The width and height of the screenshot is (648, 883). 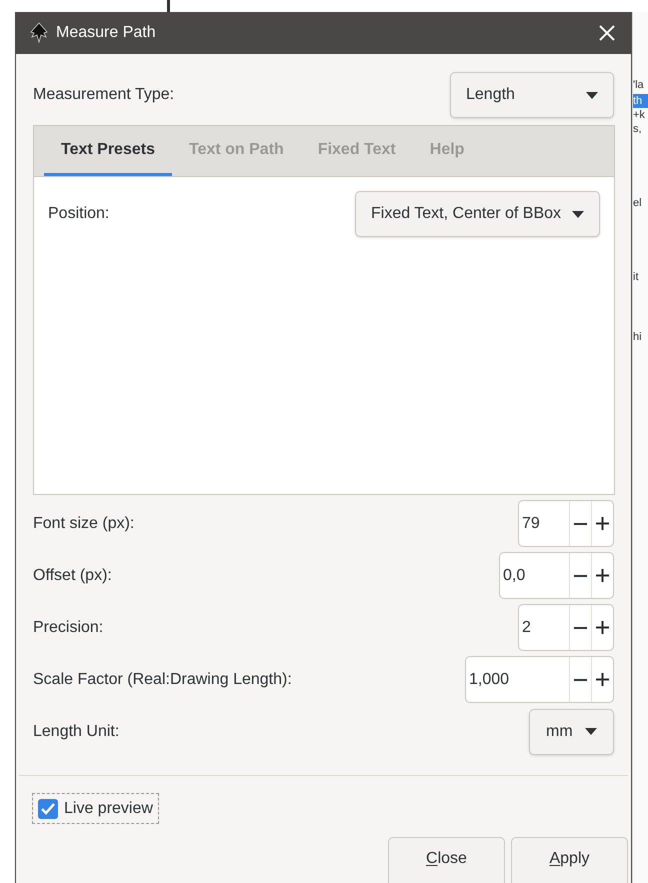 What do you see at coordinates (103, 95) in the screenshot?
I see `field-label: Measurement Type:` at bounding box center [103, 95].